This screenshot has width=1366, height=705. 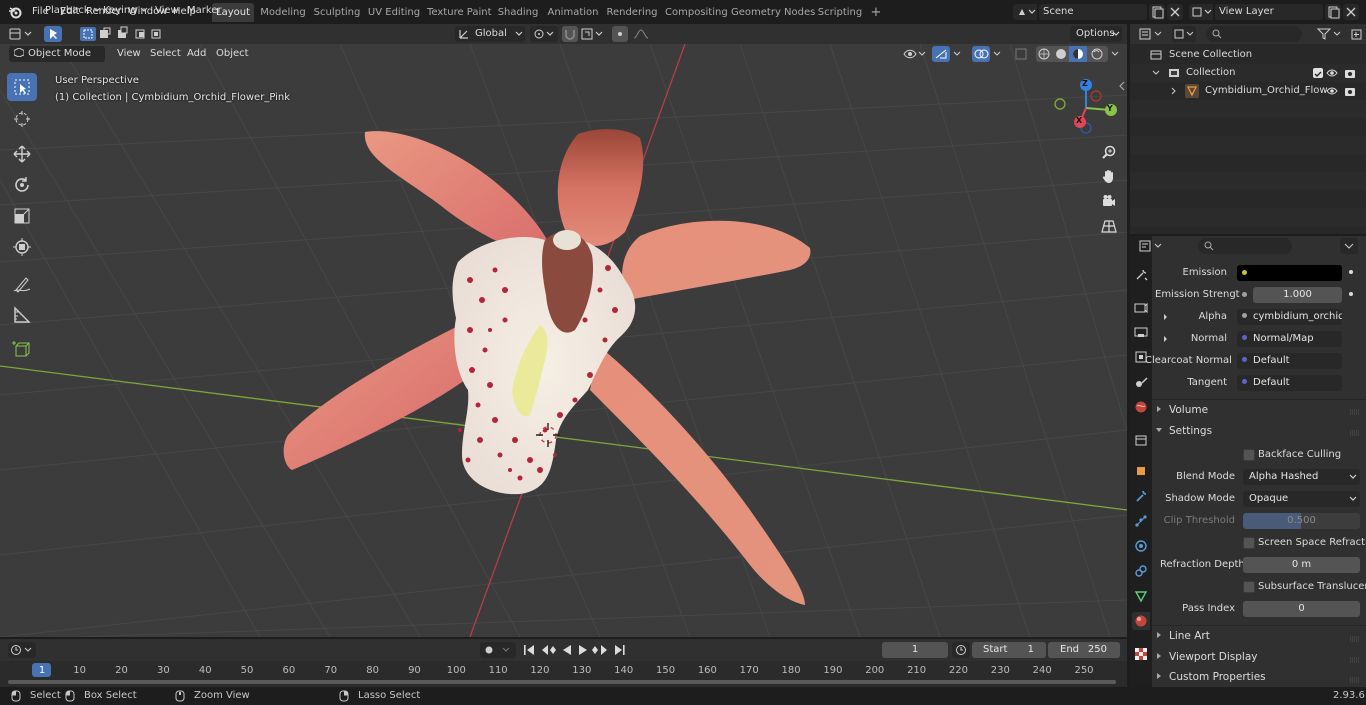 What do you see at coordinates (961, 650) in the screenshot?
I see `preview-range-toggle` at bounding box center [961, 650].